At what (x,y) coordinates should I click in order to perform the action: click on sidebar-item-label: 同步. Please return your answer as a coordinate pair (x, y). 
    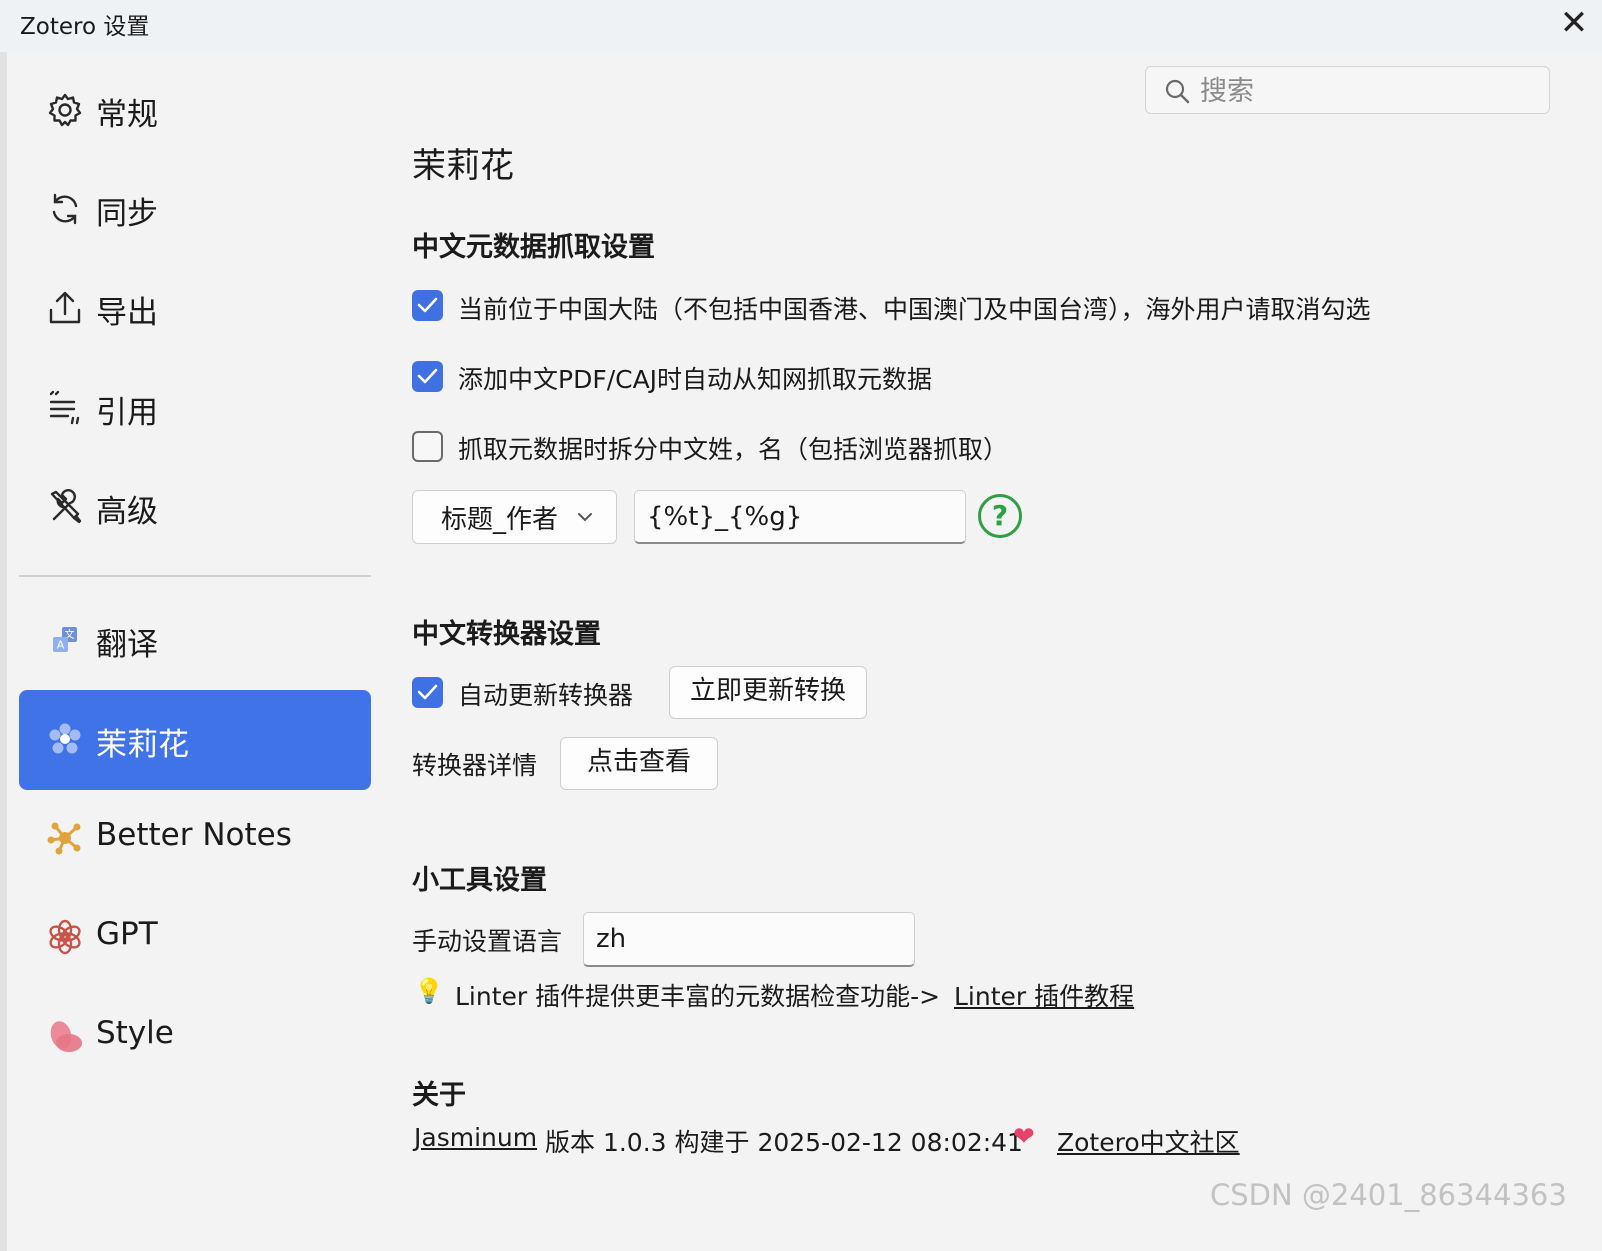
    Looking at the image, I should click on (127, 214).